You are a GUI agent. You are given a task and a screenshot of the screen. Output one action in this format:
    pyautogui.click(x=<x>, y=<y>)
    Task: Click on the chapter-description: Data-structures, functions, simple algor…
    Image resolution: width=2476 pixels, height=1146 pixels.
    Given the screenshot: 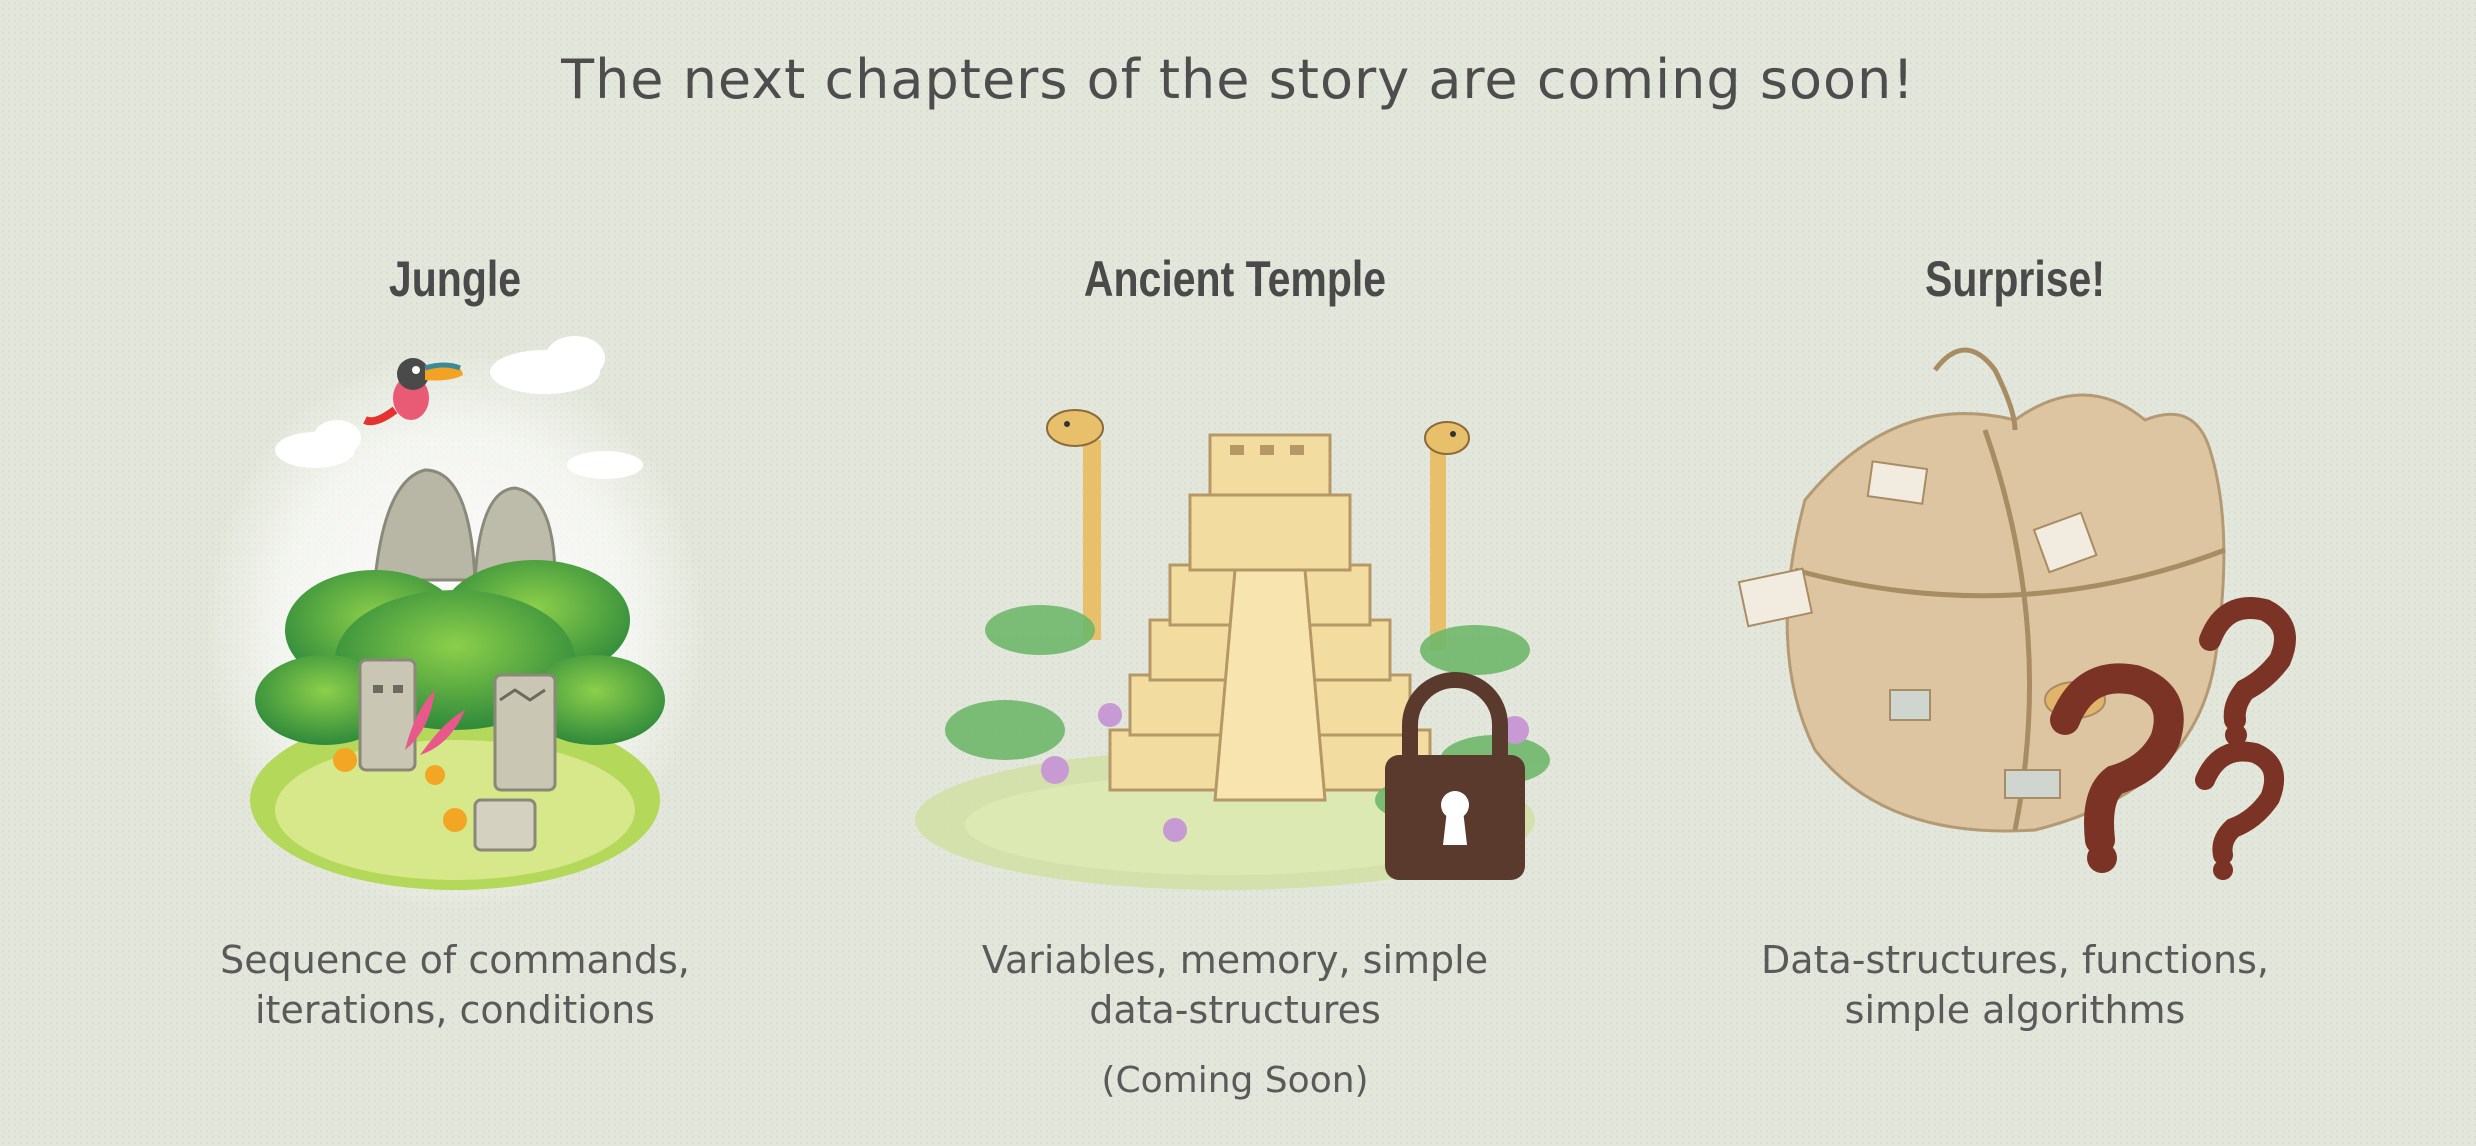 What is the action you would take?
    pyautogui.click(x=2015, y=985)
    